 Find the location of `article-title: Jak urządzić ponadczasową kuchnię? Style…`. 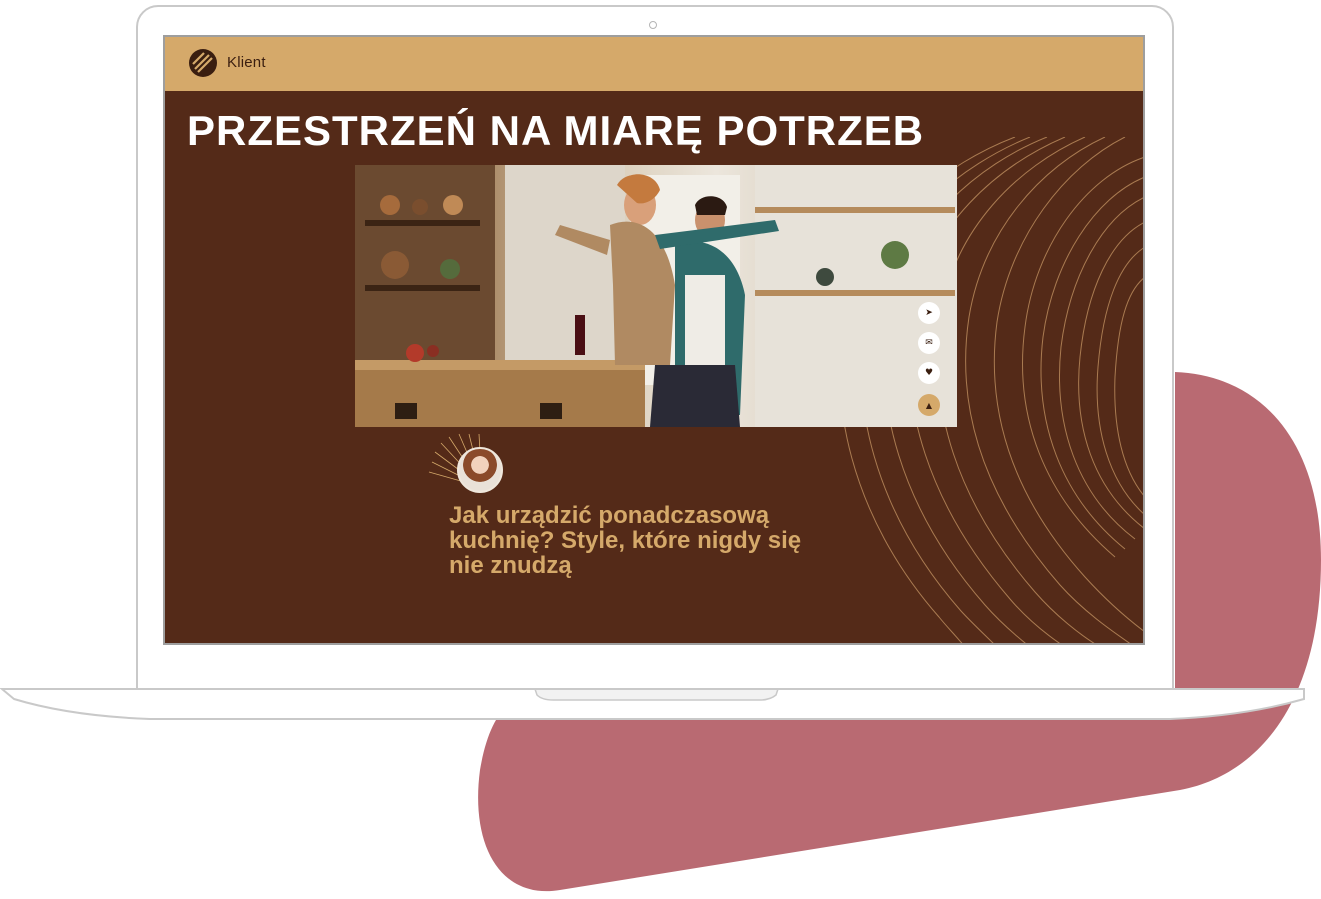

article-title: Jak urządzić ponadczasową kuchnię? Style… is located at coordinates (639, 540).